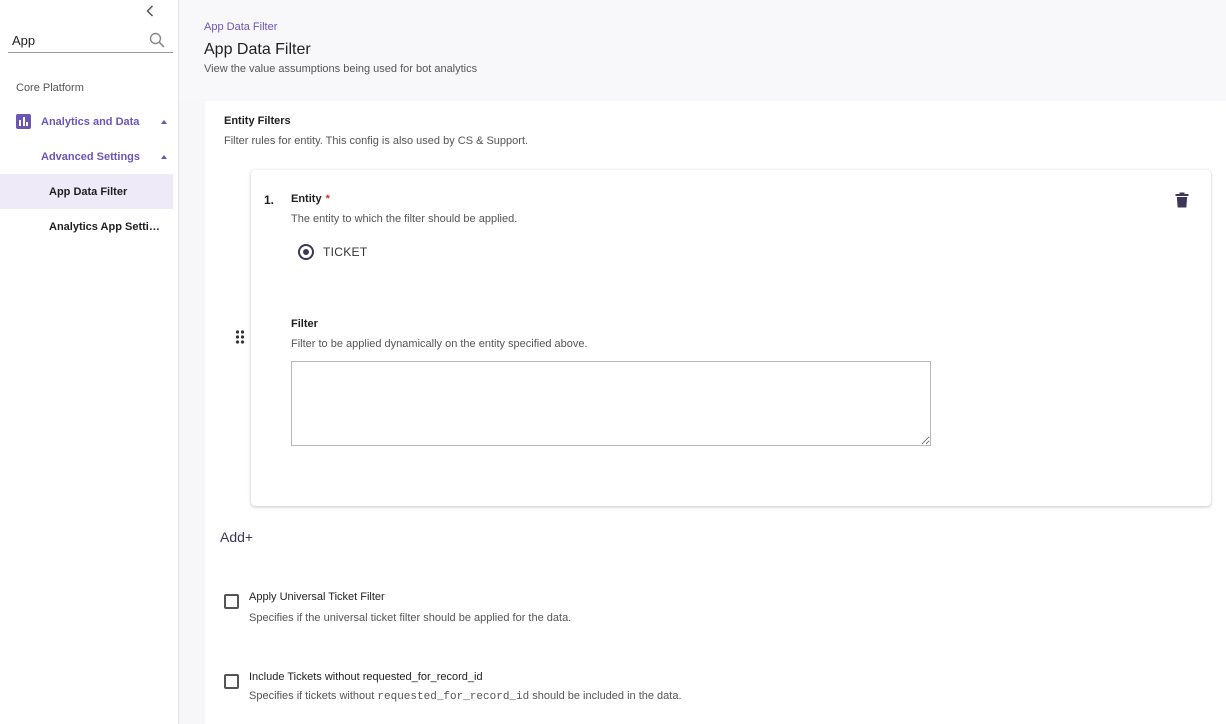  I want to click on sidebar-search, so click(90, 40).